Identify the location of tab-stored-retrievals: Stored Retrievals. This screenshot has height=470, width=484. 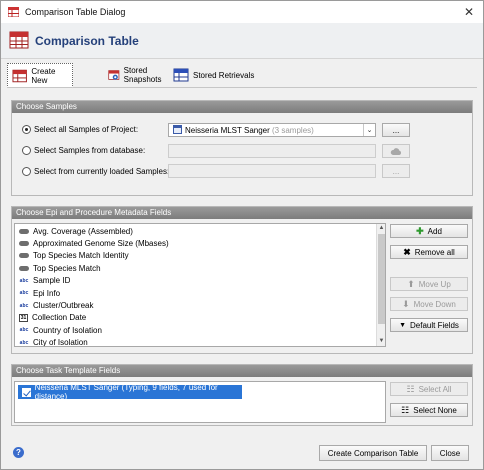
(212, 75).